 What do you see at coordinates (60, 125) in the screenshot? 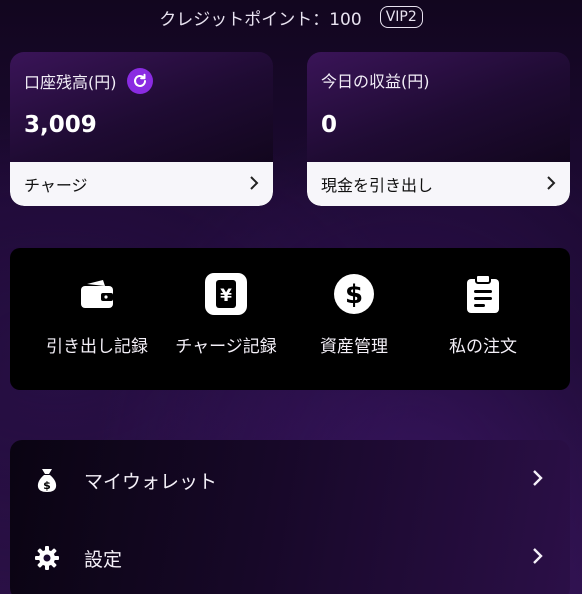
I see `balance-value: 3,009` at bounding box center [60, 125].